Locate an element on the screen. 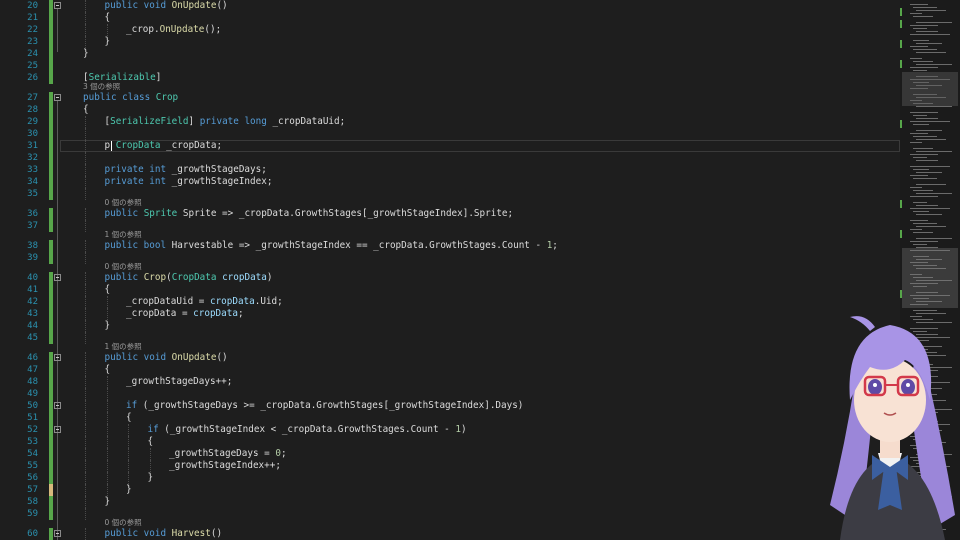 The height and width of the screenshot is (540, 960). code-line: 22 _crop.OnUpdate(); is located at coordinates (450, 30).